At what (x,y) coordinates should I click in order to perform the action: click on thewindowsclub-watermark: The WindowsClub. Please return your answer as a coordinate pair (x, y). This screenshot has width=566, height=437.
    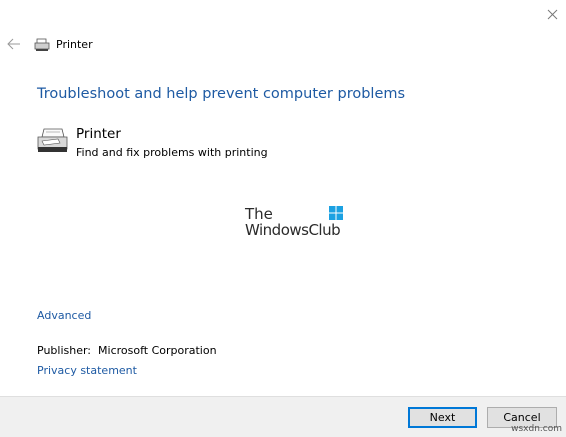
    Looking at the image, I should click on (300, 223).